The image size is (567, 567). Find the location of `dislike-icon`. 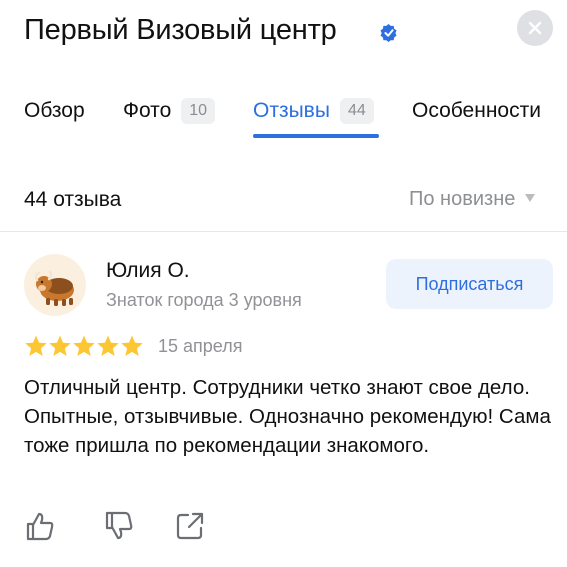

dislike-icon is located at coordinates (119, 525).